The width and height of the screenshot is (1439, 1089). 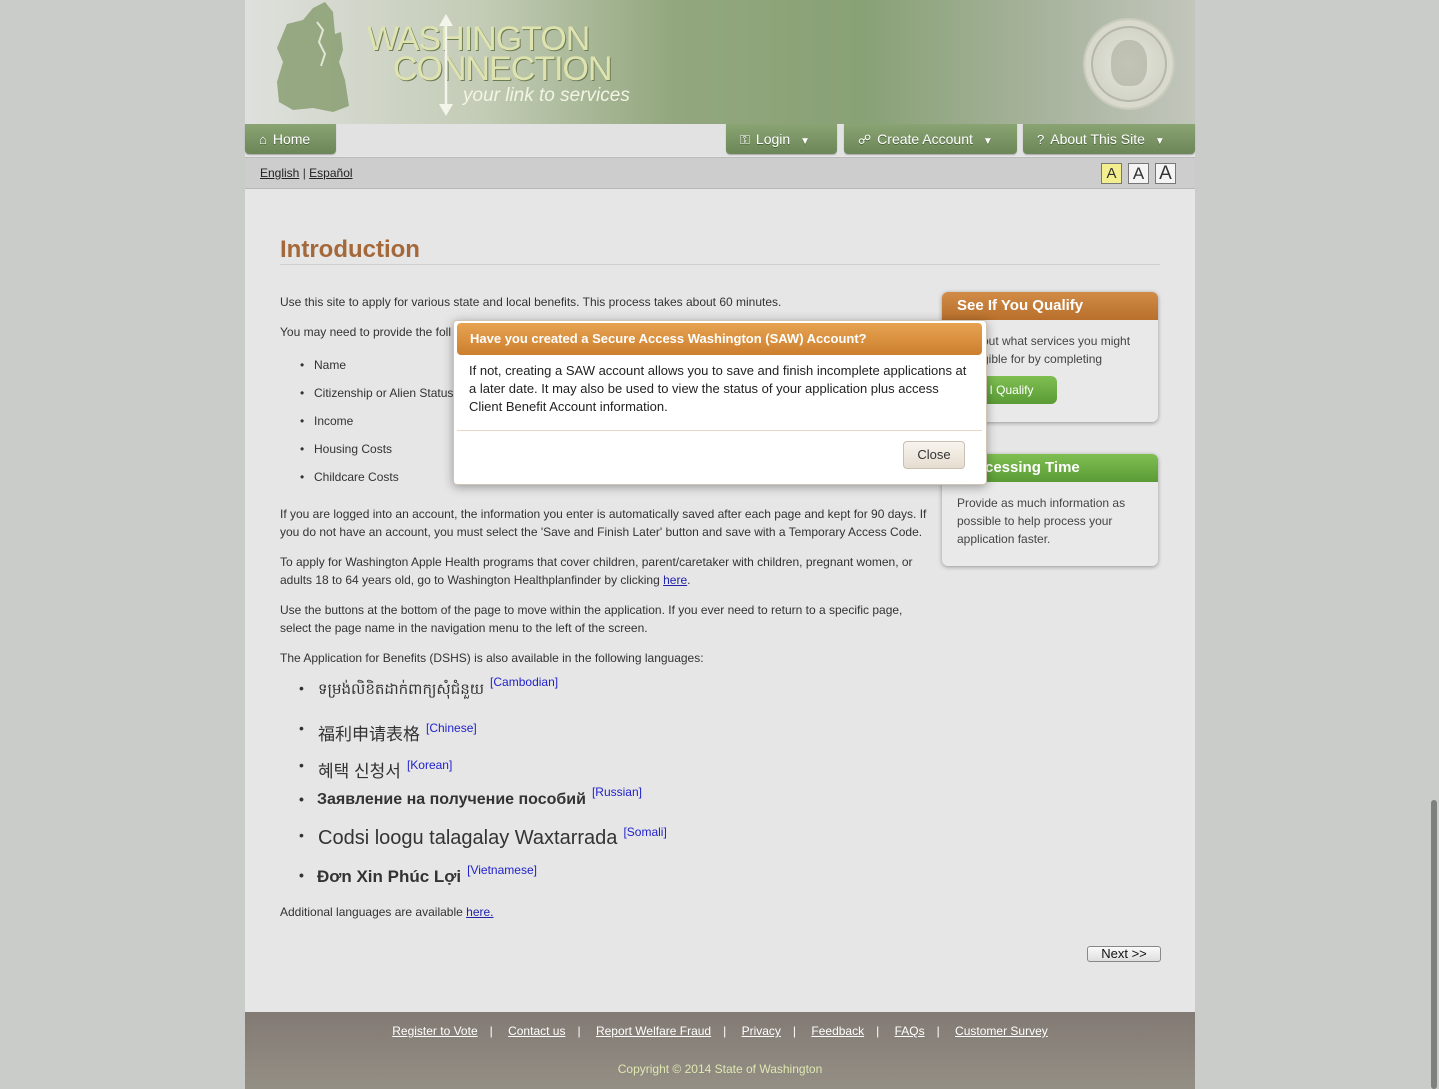 I want to click on nav-login-tab: ⚿ Login ▼, so click(x=781, y=139).